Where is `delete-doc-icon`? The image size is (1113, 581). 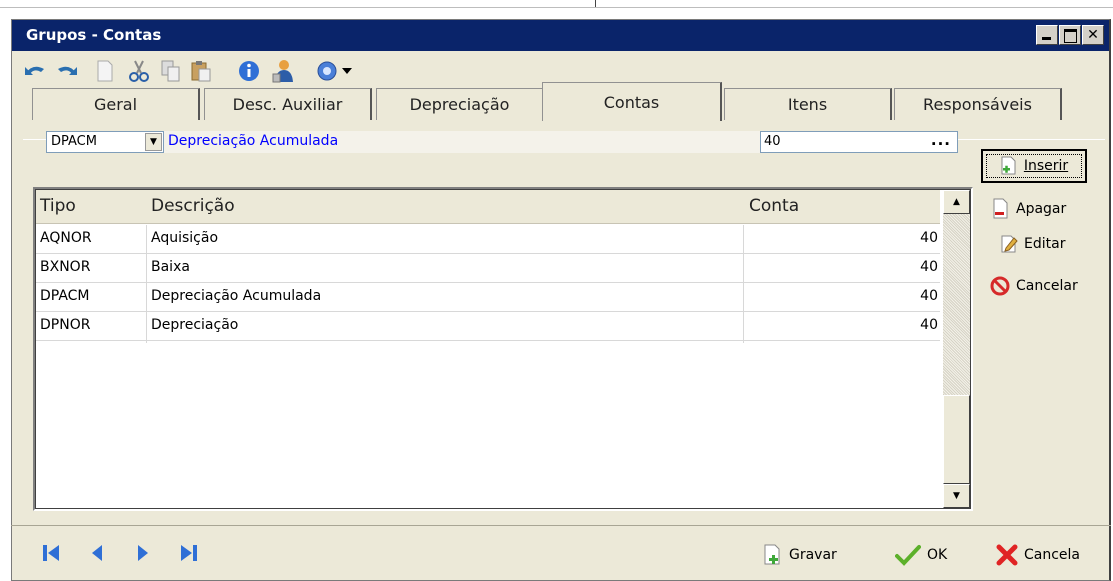
delete-doc-icon is located at coordinates (1000, 208).